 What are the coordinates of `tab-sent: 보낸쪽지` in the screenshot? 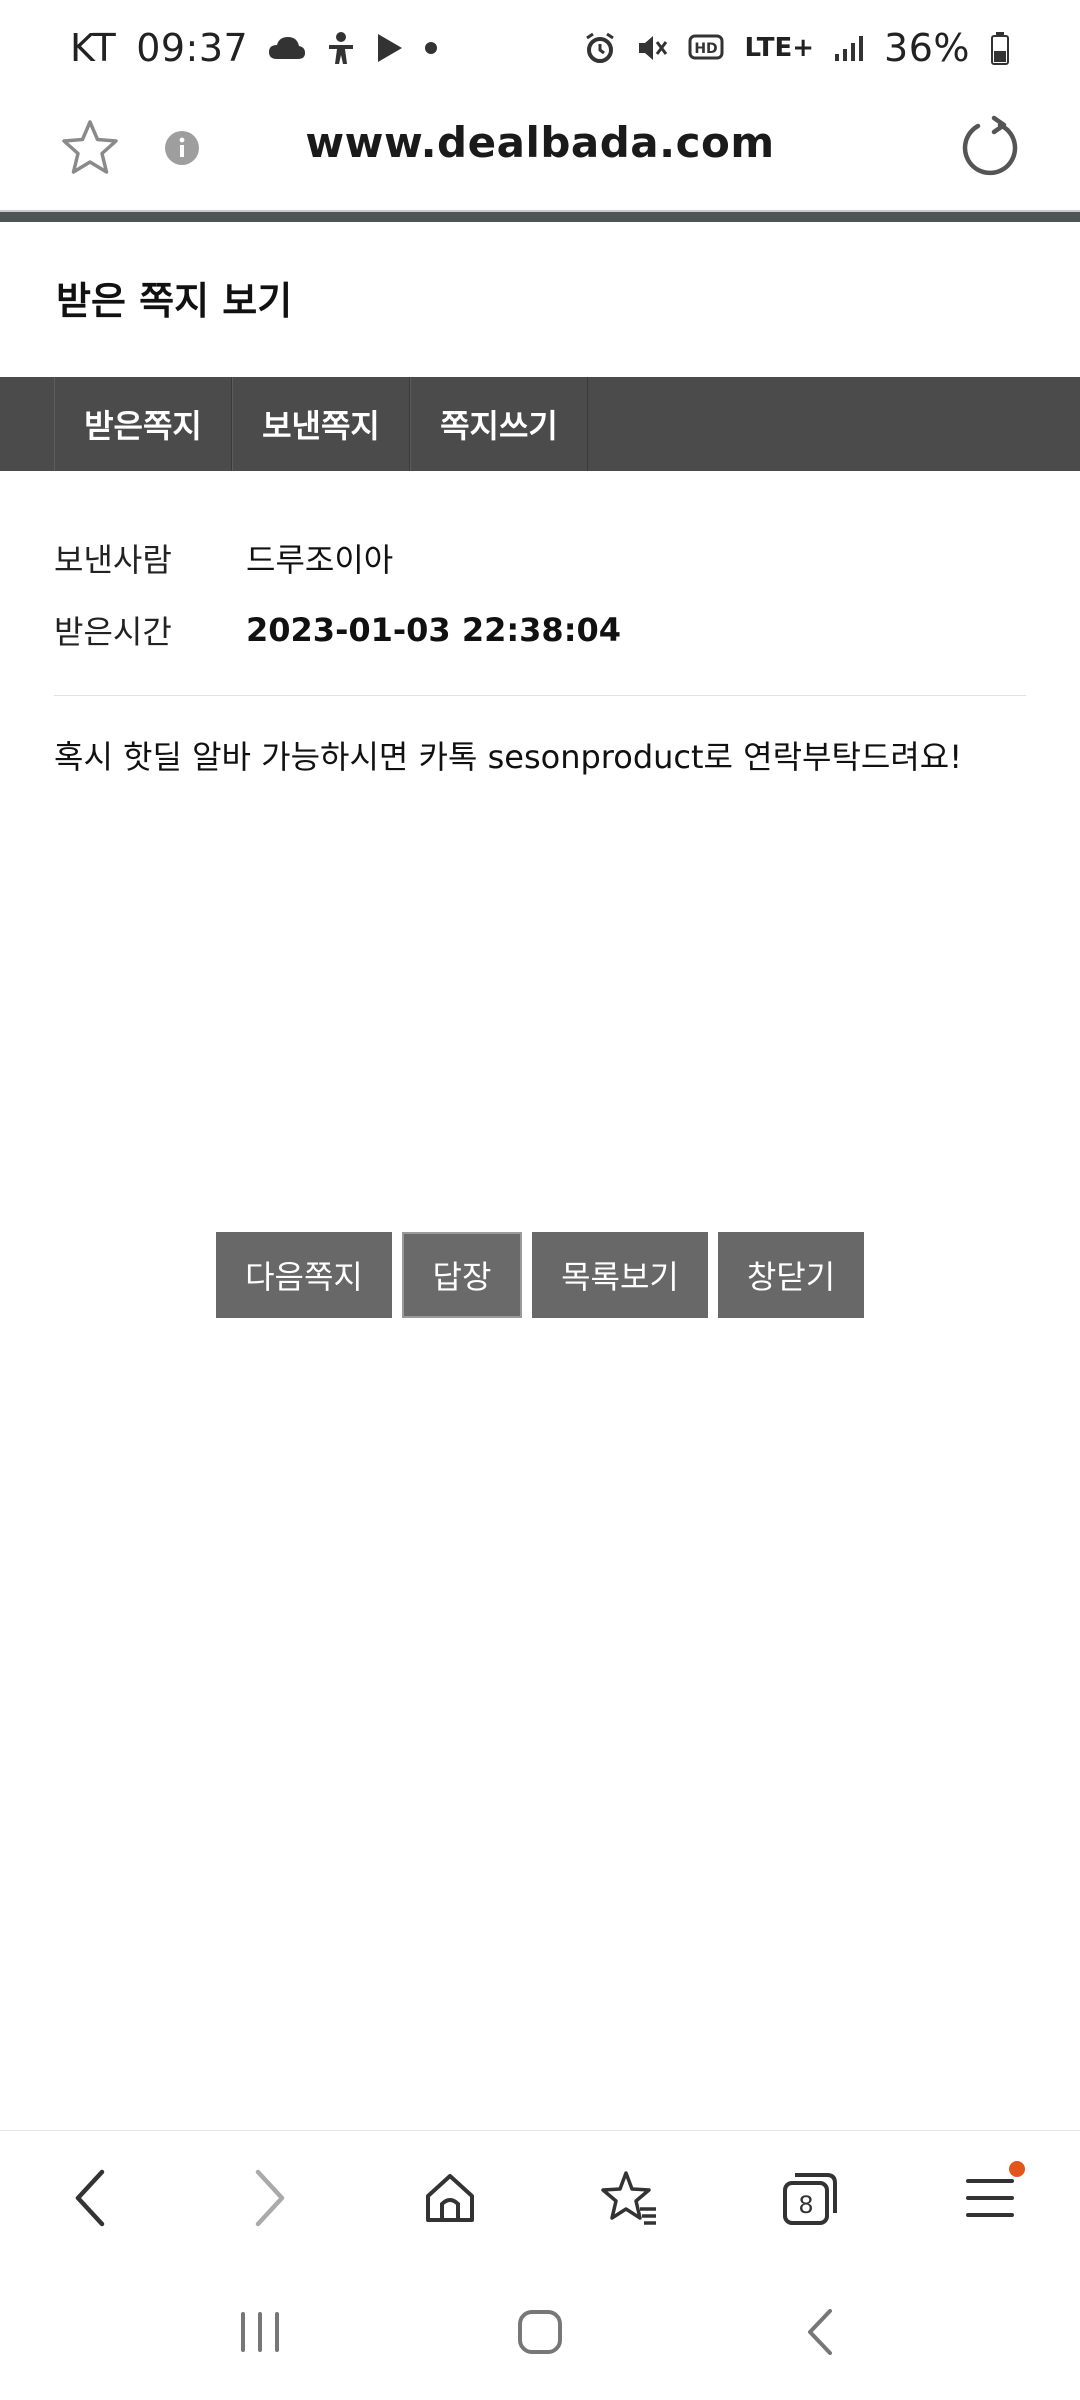 It's located at (321, 424).